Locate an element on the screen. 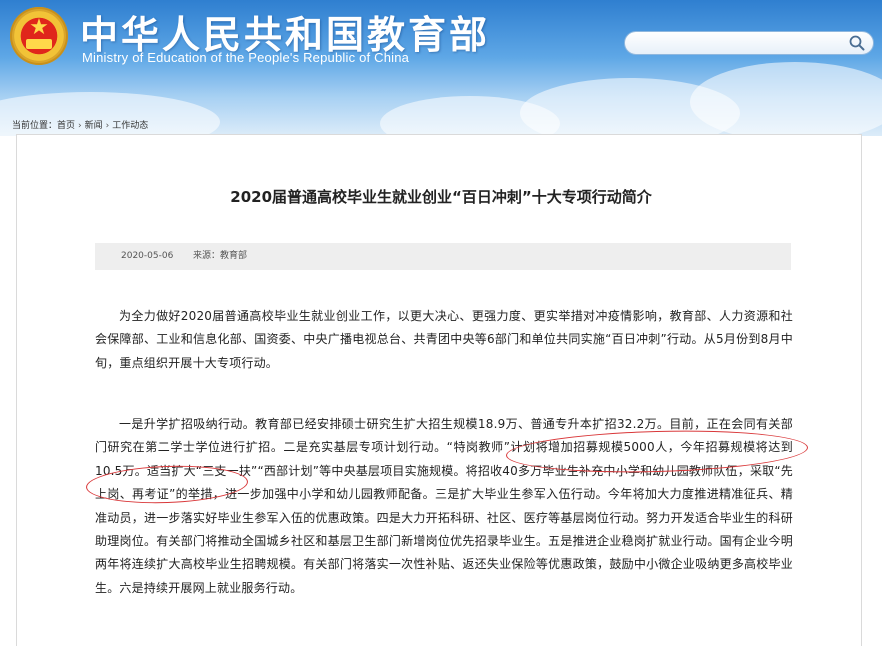 The width and height of the screenshot is (882, 646). national-emblem-icon: ★ is located at coordinates (39, 36).